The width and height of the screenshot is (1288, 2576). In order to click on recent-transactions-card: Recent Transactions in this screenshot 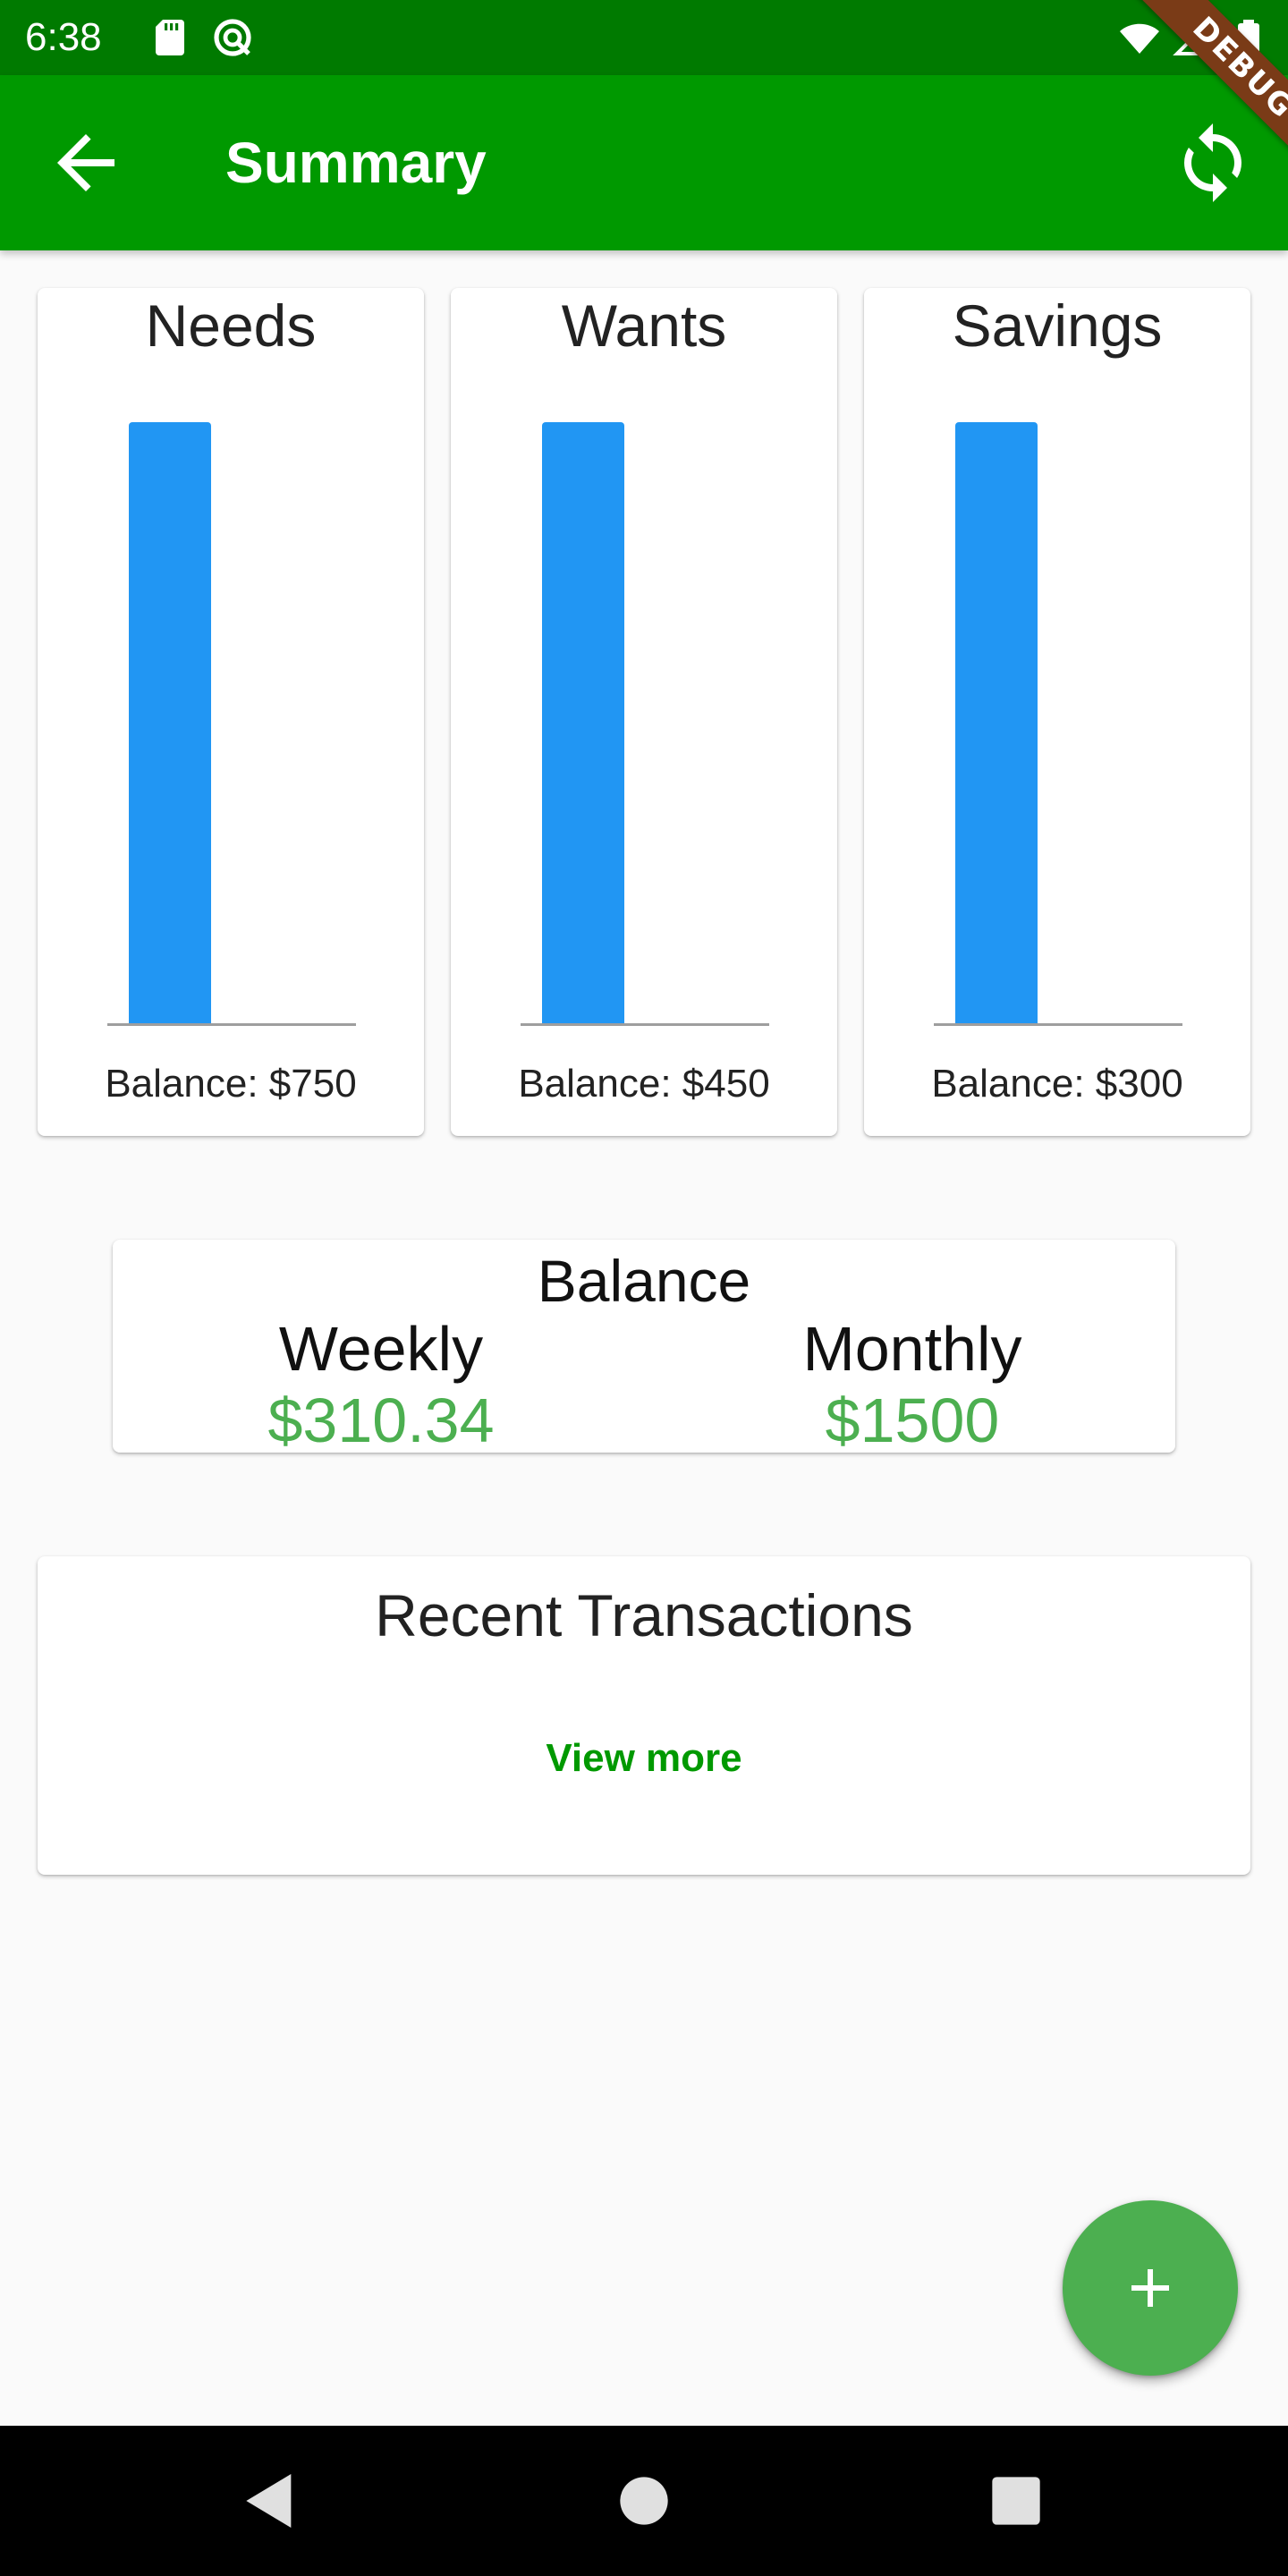, I will do `click(644, 1715)`.